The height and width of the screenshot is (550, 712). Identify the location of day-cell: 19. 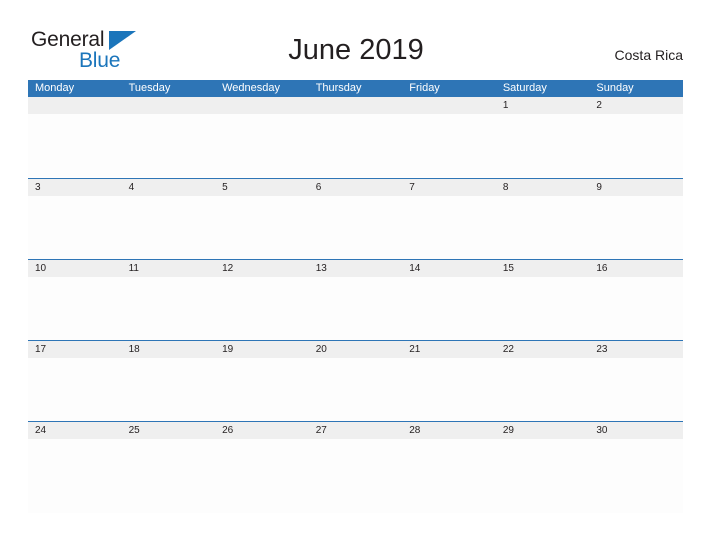
(262, 349).